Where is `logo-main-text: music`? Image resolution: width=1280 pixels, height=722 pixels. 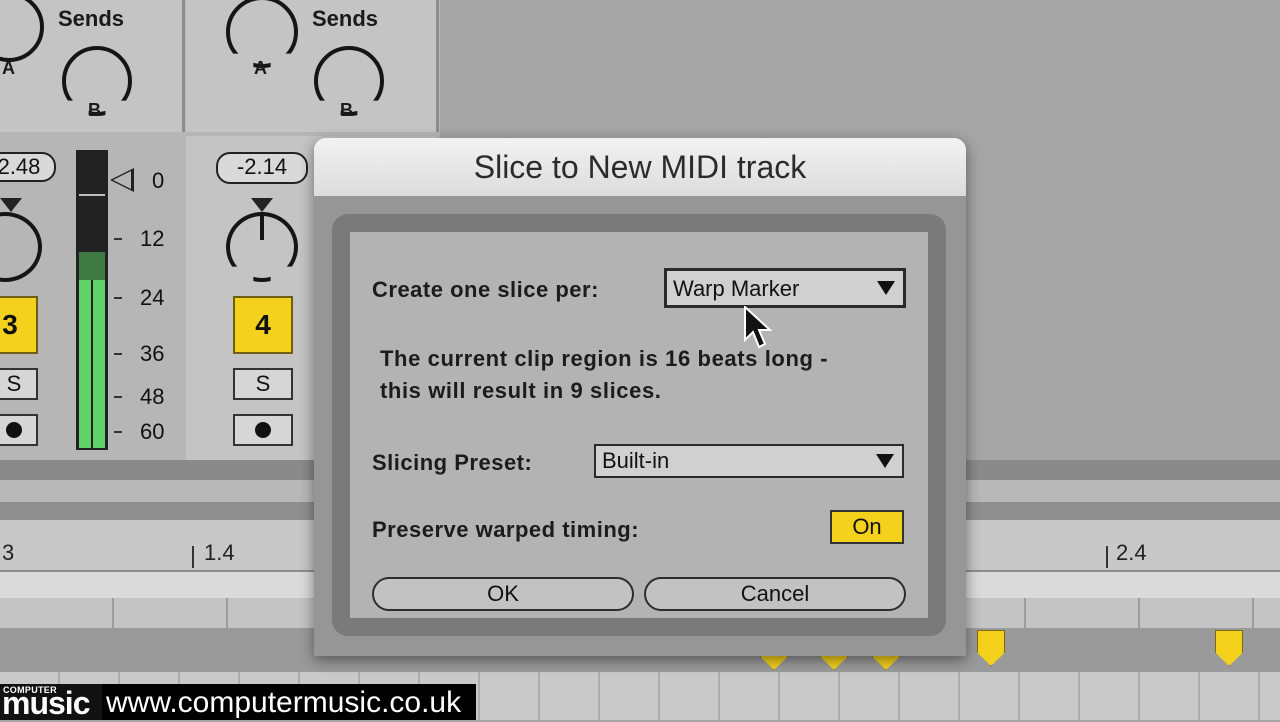
logo-main-text: music is located at coordinates (46, 703).